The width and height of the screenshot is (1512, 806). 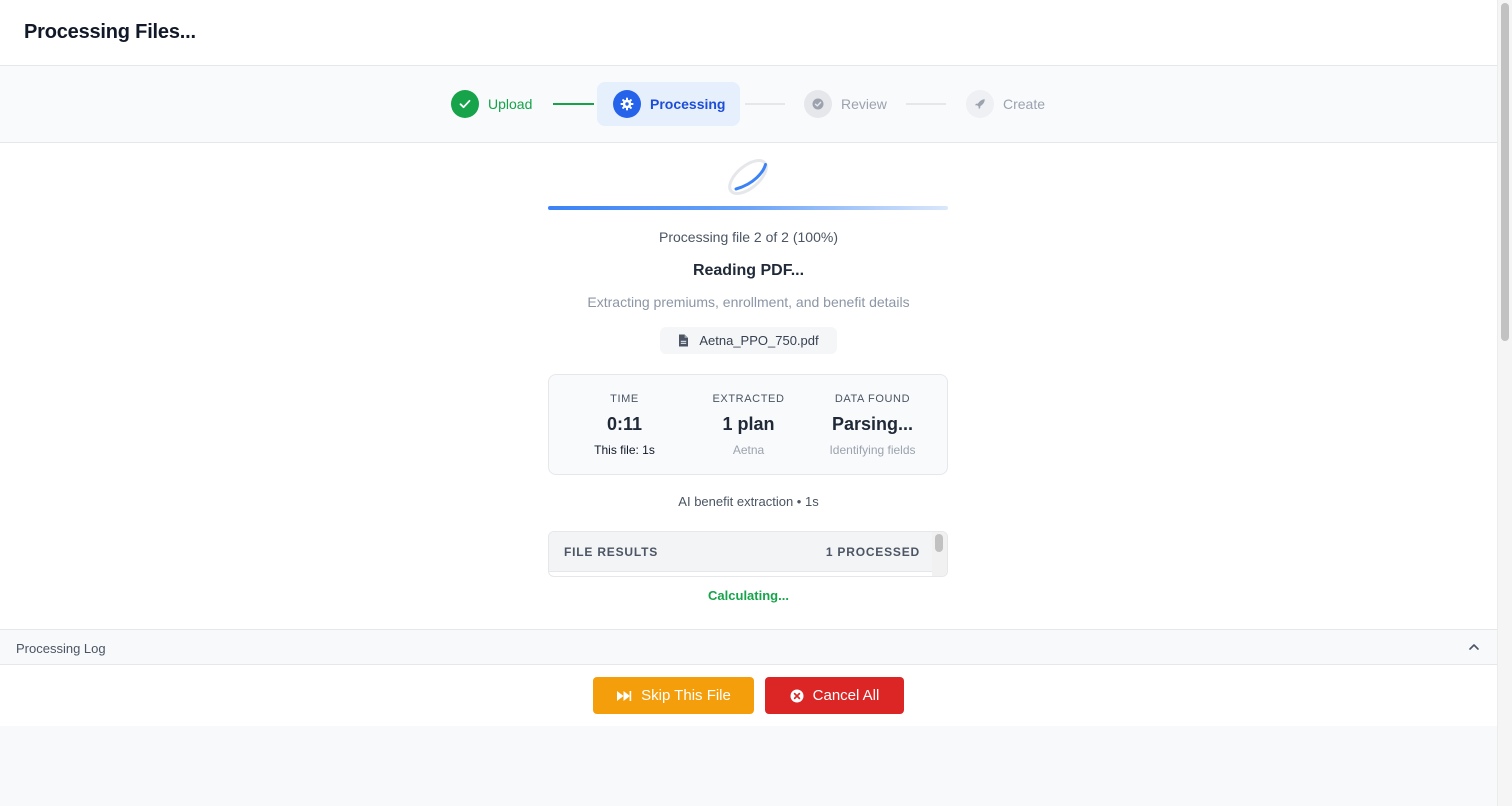 I want to click on stat-sub: Aetna, so click(x=748, y=450).